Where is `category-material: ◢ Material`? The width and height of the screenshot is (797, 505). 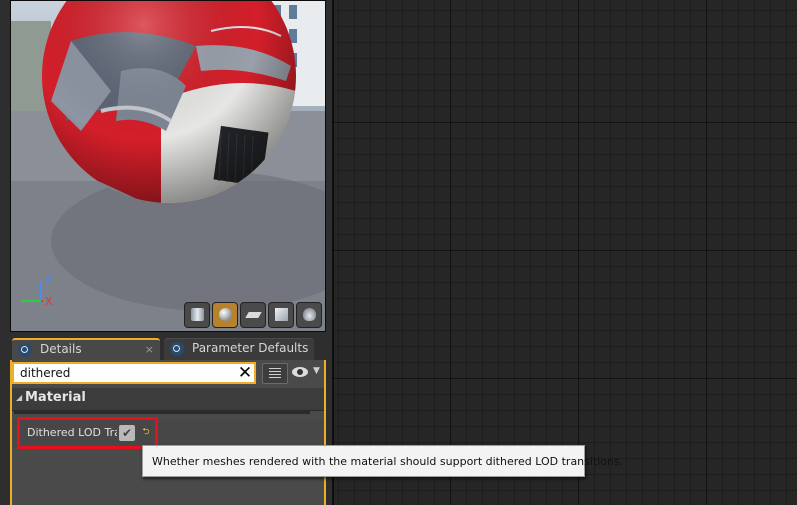
category-material: ◢ Material is located at coordinates (168, 399).